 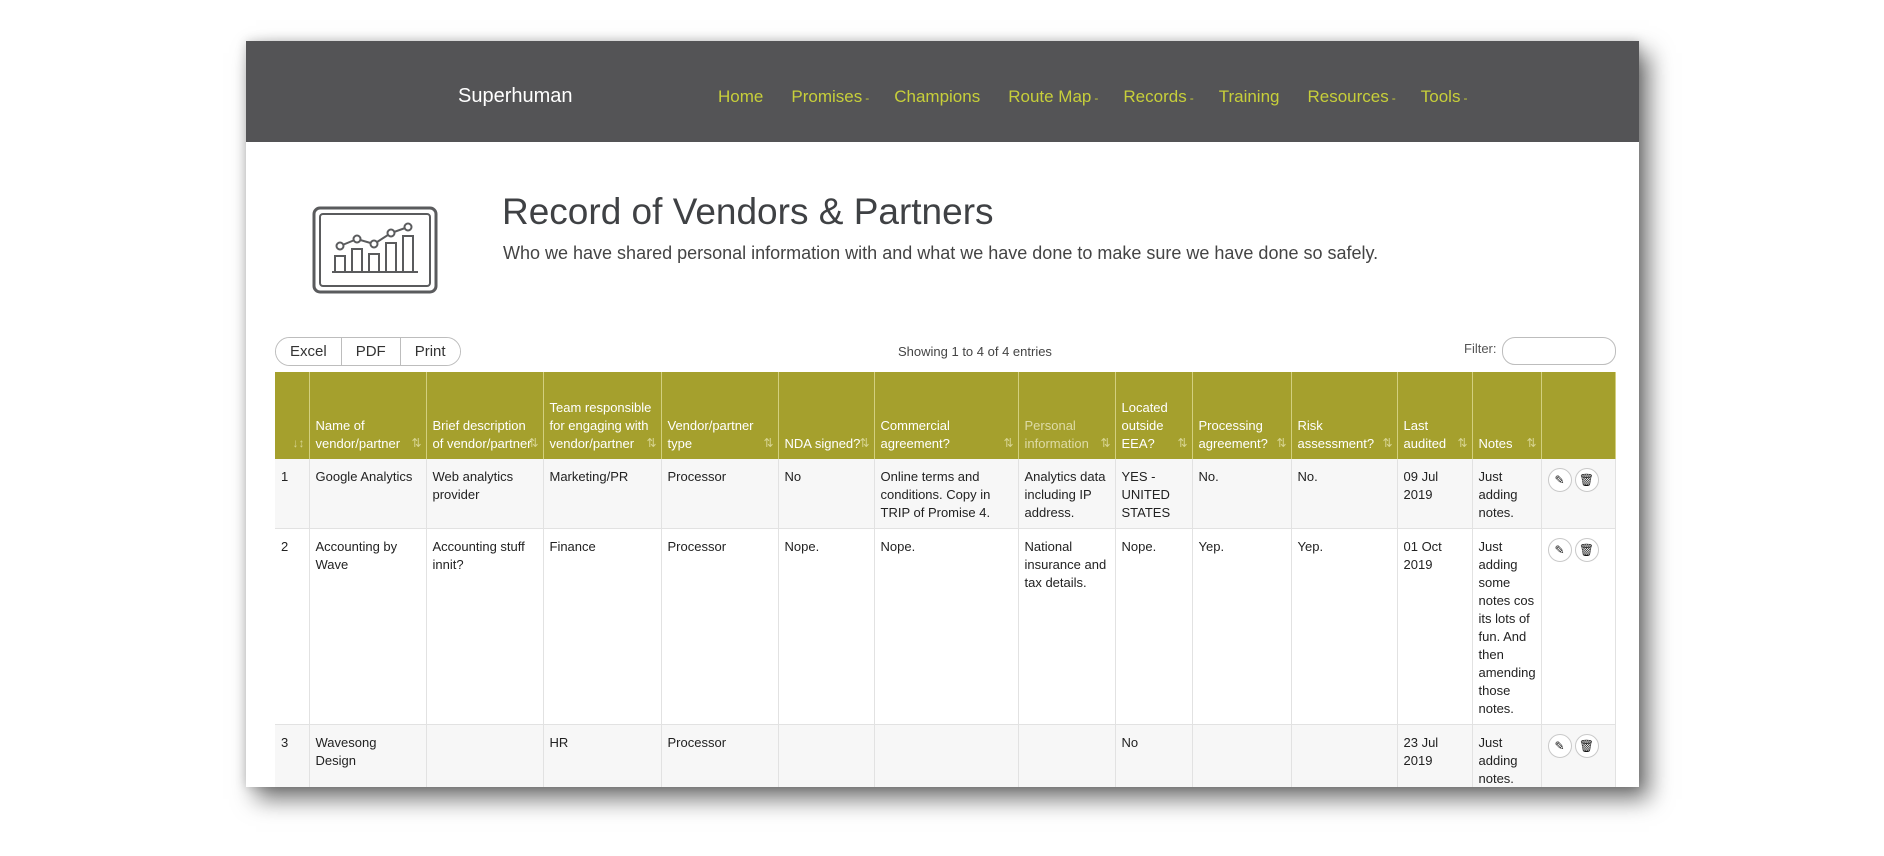 I want to click on col-header-description: Brief description of vendor/partner ⇅, so click(x=485, y=415).